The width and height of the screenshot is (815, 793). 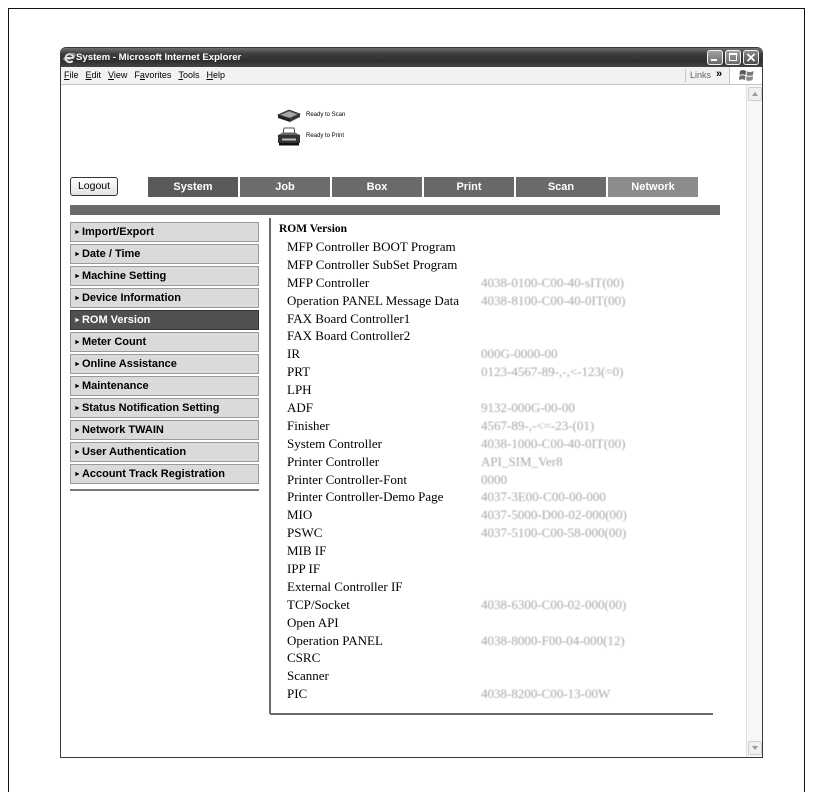 I want to click on scroll-up-button, so click(x=755, y=94).